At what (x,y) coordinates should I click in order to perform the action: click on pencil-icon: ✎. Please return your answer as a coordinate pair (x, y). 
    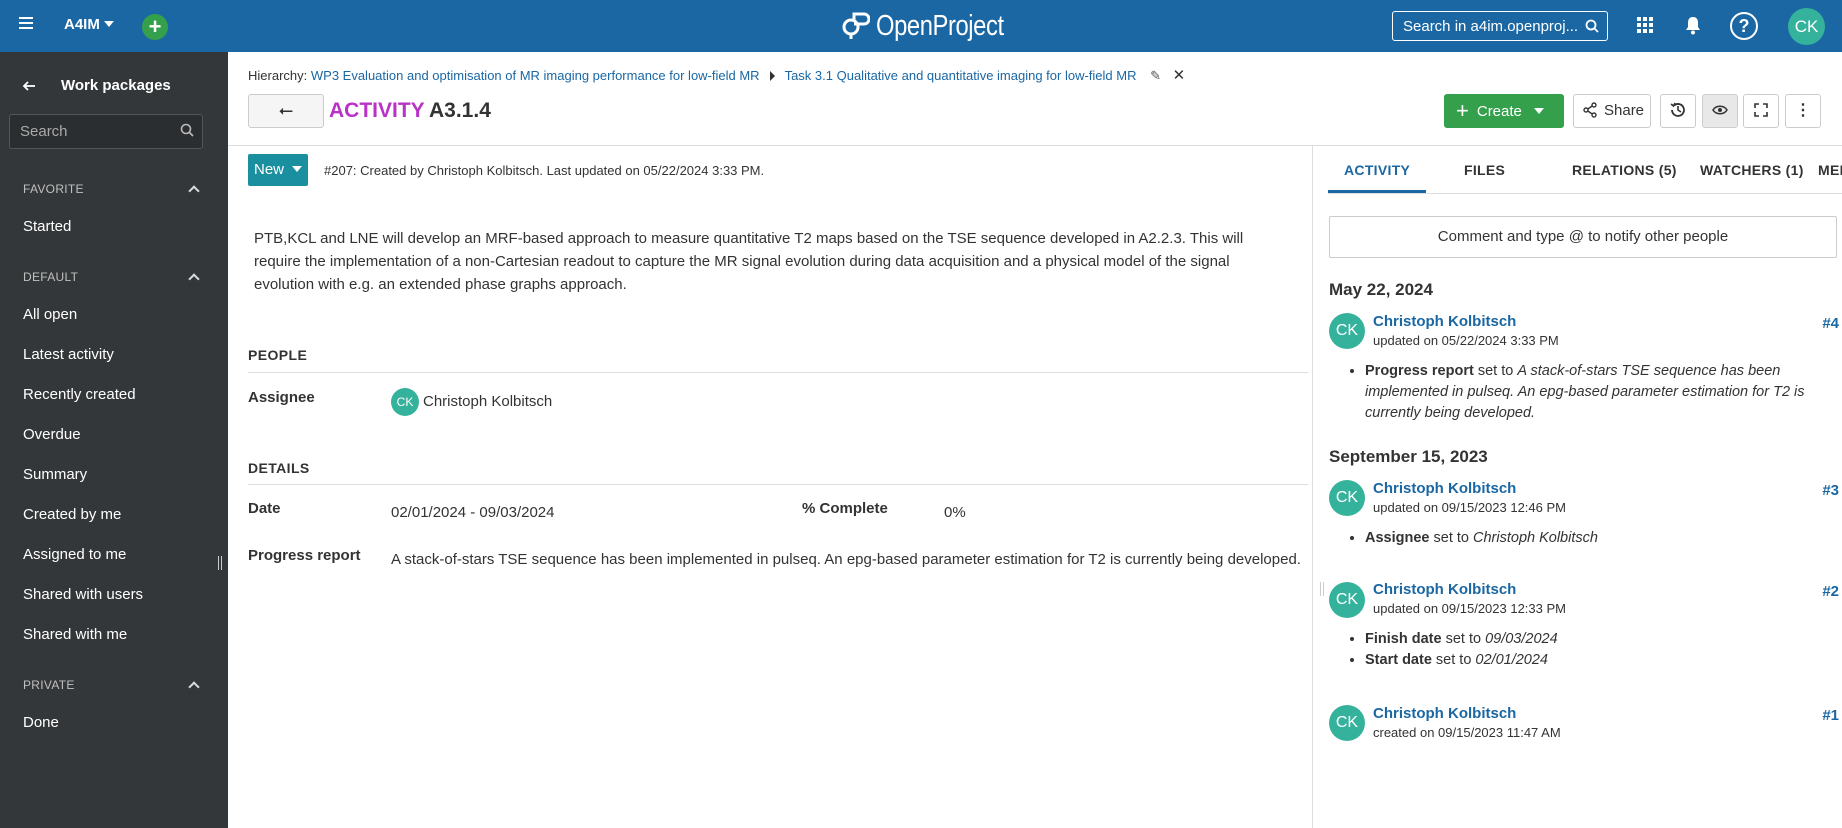
    Looking at the image, I should click on (1155, 75).